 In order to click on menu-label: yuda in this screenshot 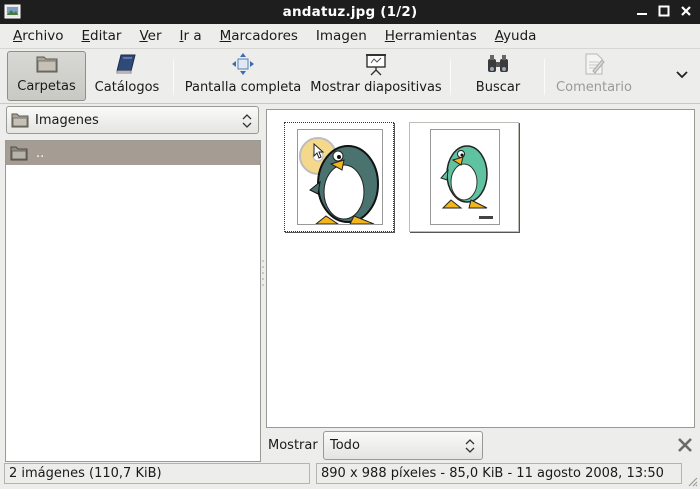, I will do `click(520, 36)`.